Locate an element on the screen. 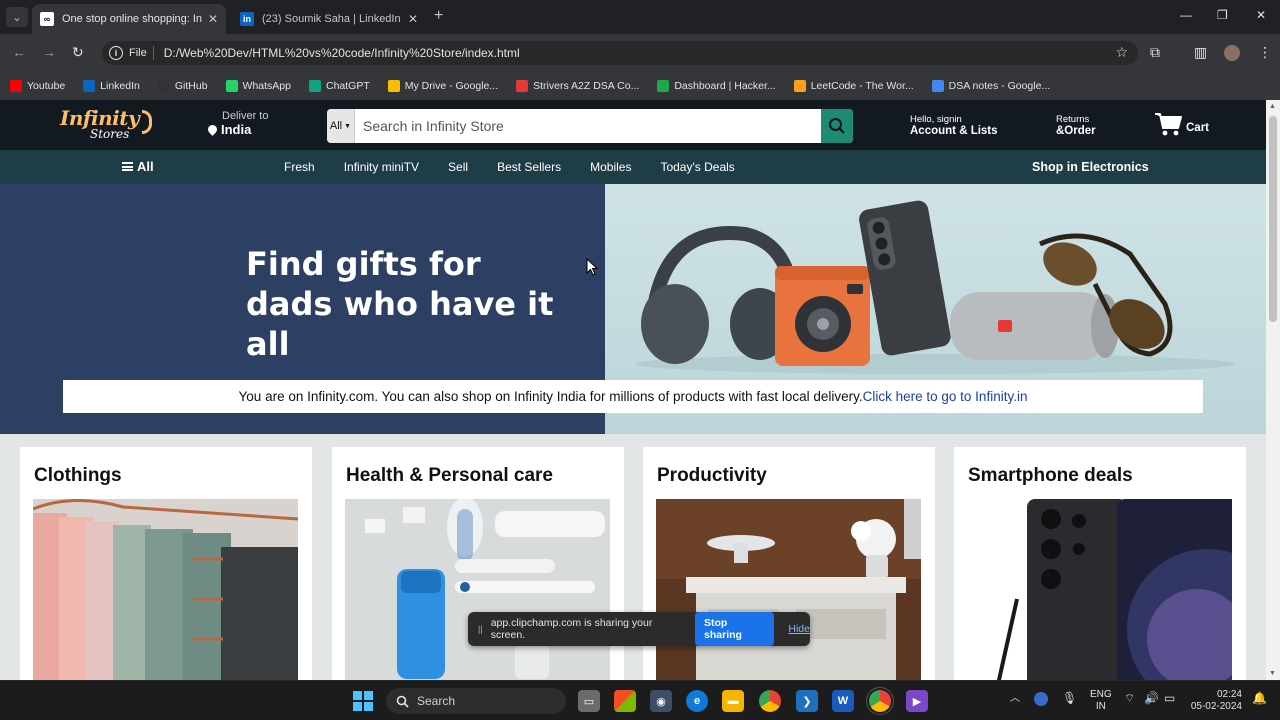 The width and height of the screenshot is (1280, 720). nav-link-best-sellers: Best Sellers is located at coordinates (529, 167).